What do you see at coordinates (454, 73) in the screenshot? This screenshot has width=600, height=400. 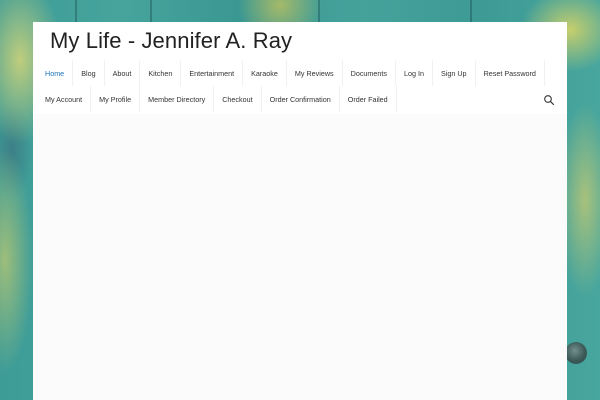 I see `nav-item-sign-up: Sign Up` at bounding box center [454, 73].